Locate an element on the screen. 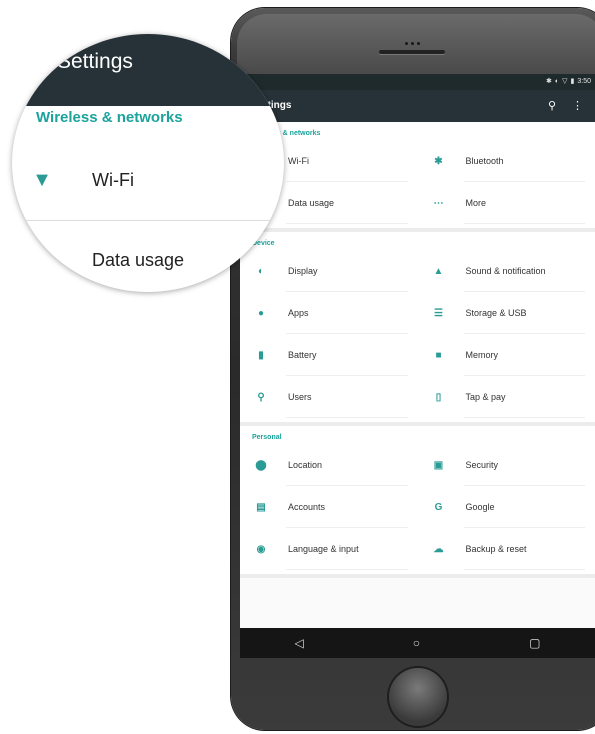  magnifier-item-label: Data usage is located at coordinates (138, 259).